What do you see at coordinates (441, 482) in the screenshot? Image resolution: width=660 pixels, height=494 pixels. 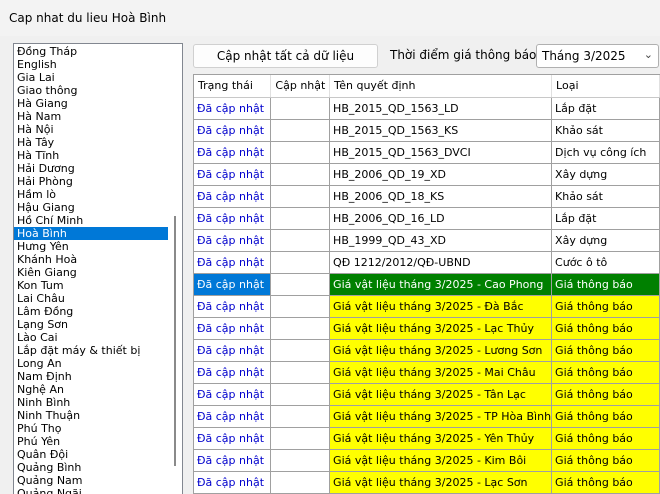 I see `cell-decision-name: Giá vật liệu tháng 3/2025 - Lạc Sơn` at bounding box center [441, 482].